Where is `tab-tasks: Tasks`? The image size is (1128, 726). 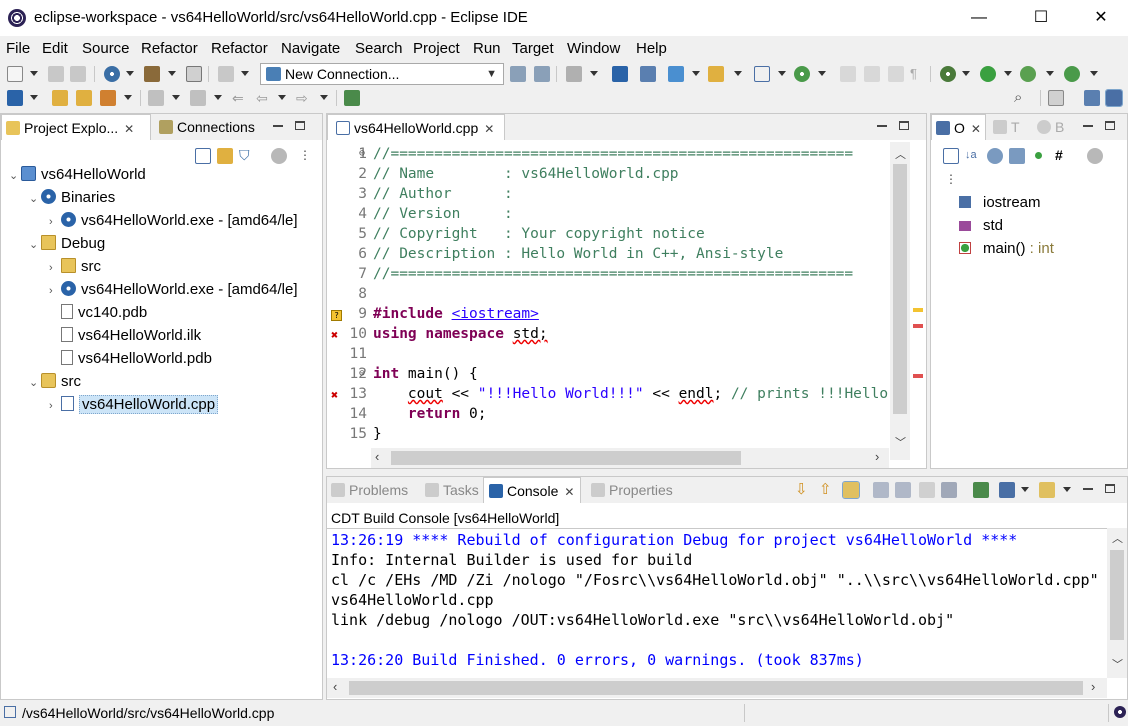 tab-tasks: Tasks is located at coordinates (452, 490).